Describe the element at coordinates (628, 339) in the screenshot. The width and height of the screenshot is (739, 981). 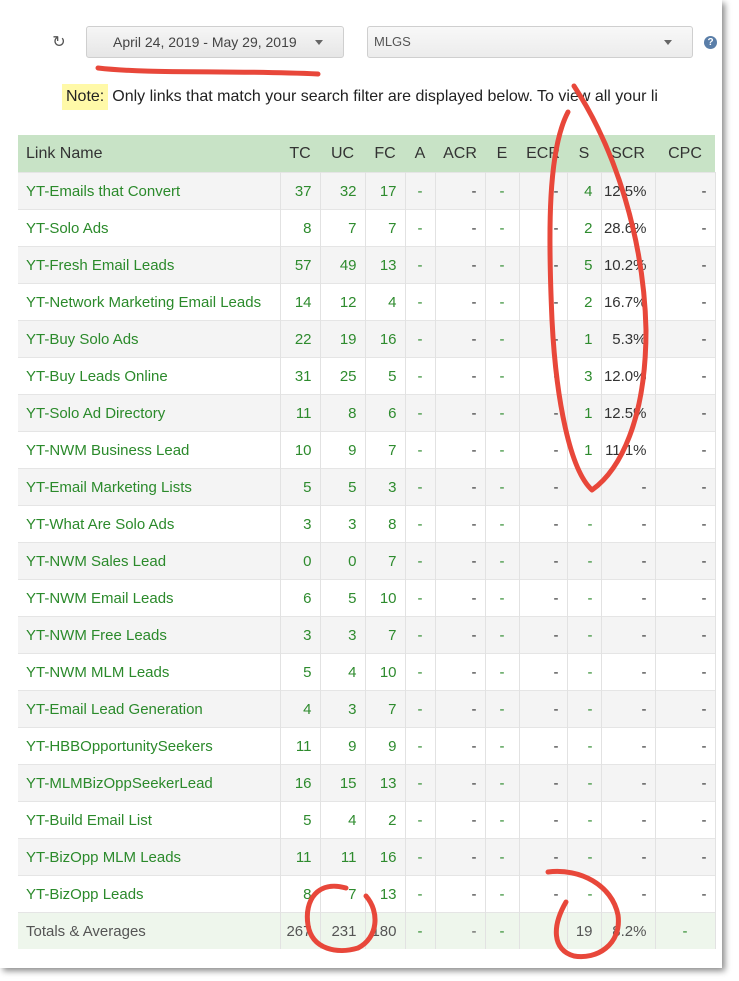
I see `cell-scr: 5.3%` at that location.